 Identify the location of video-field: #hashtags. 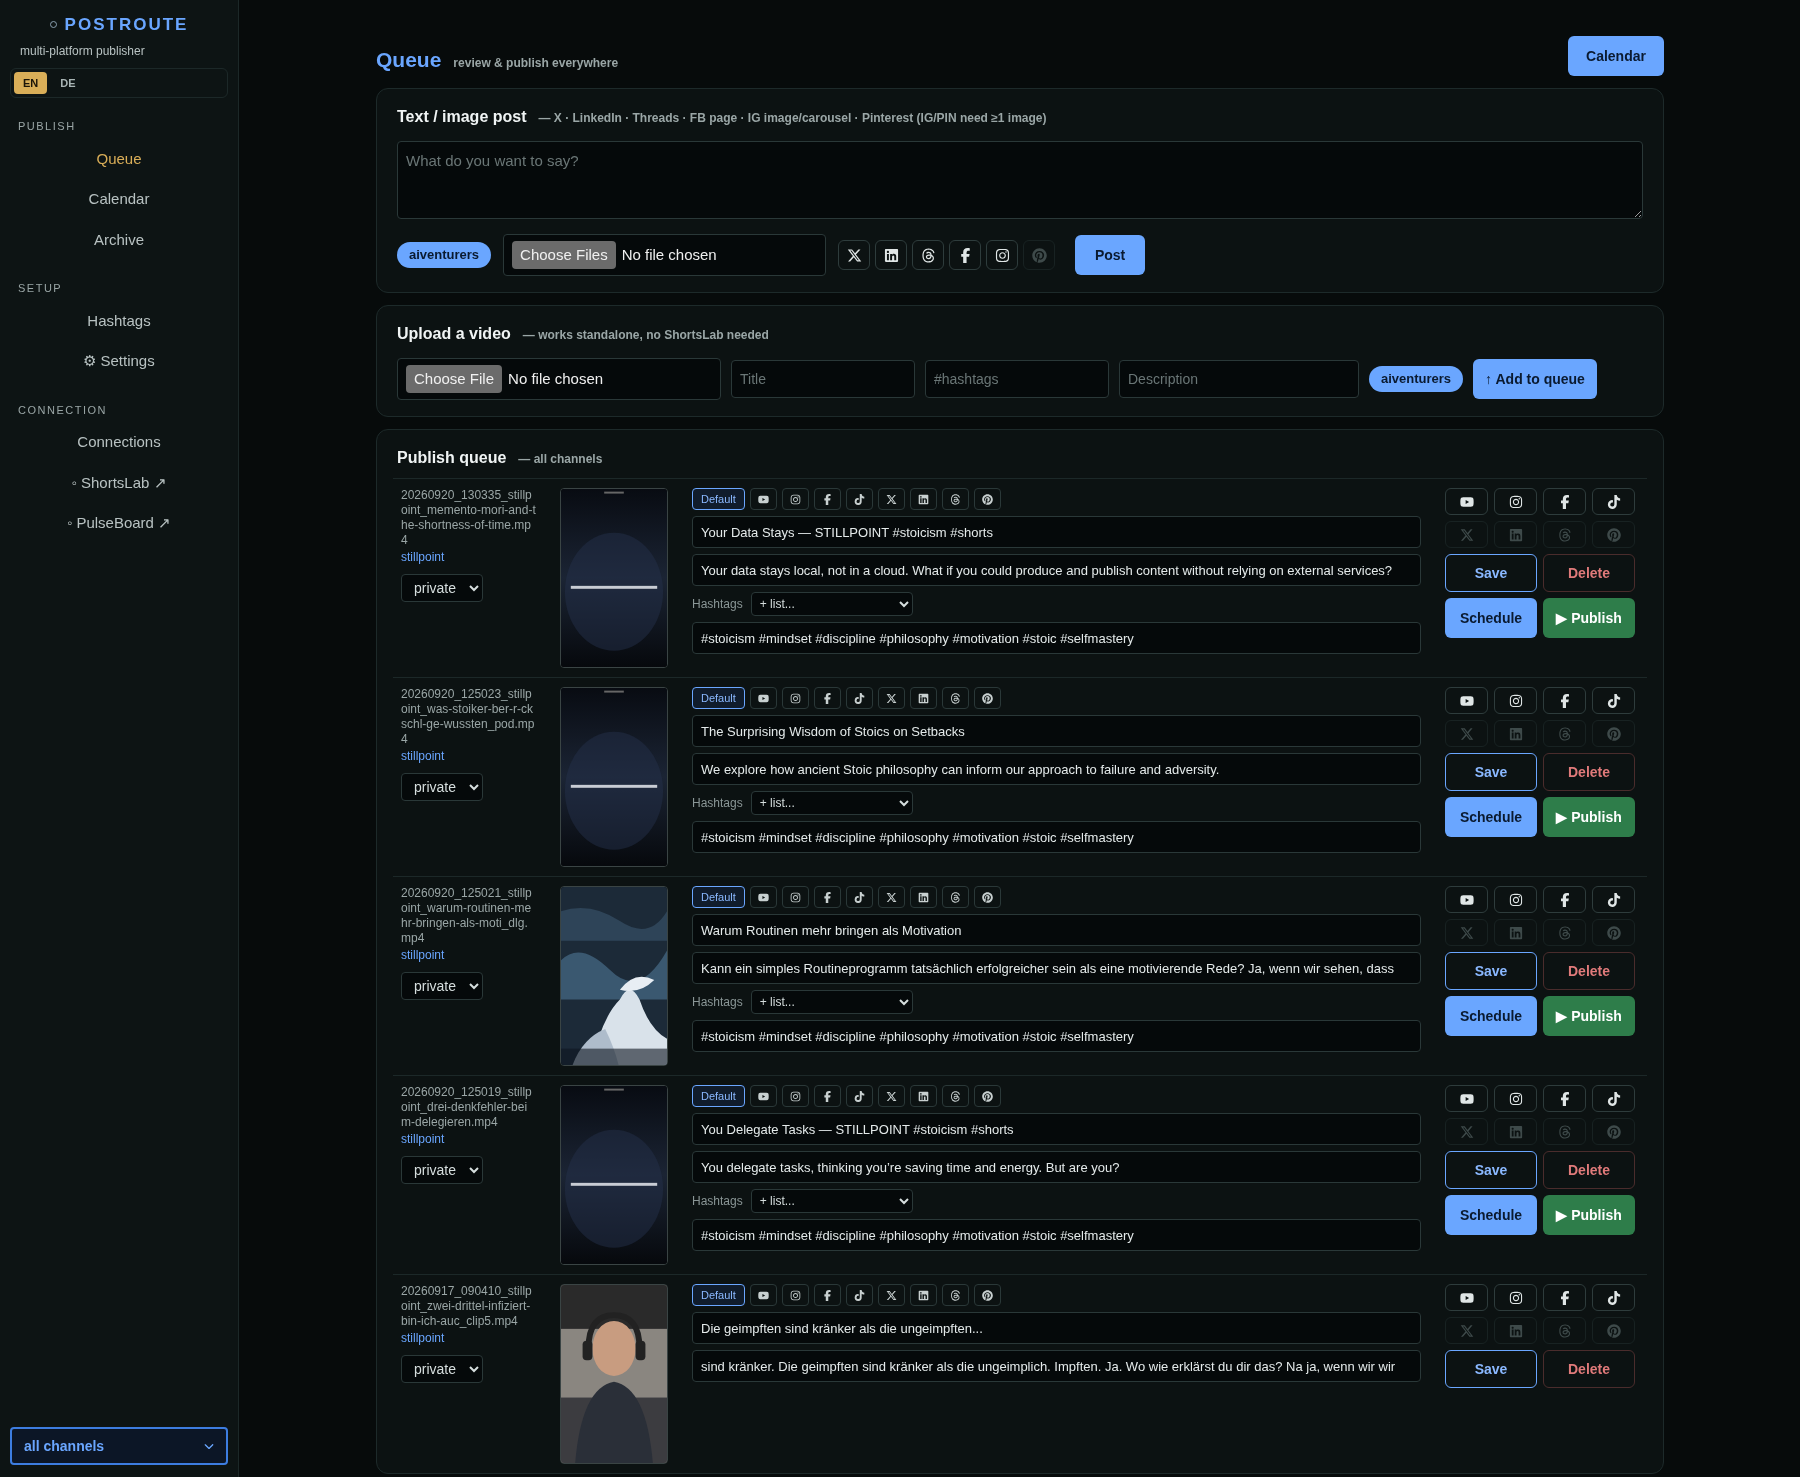
(1017, 379).